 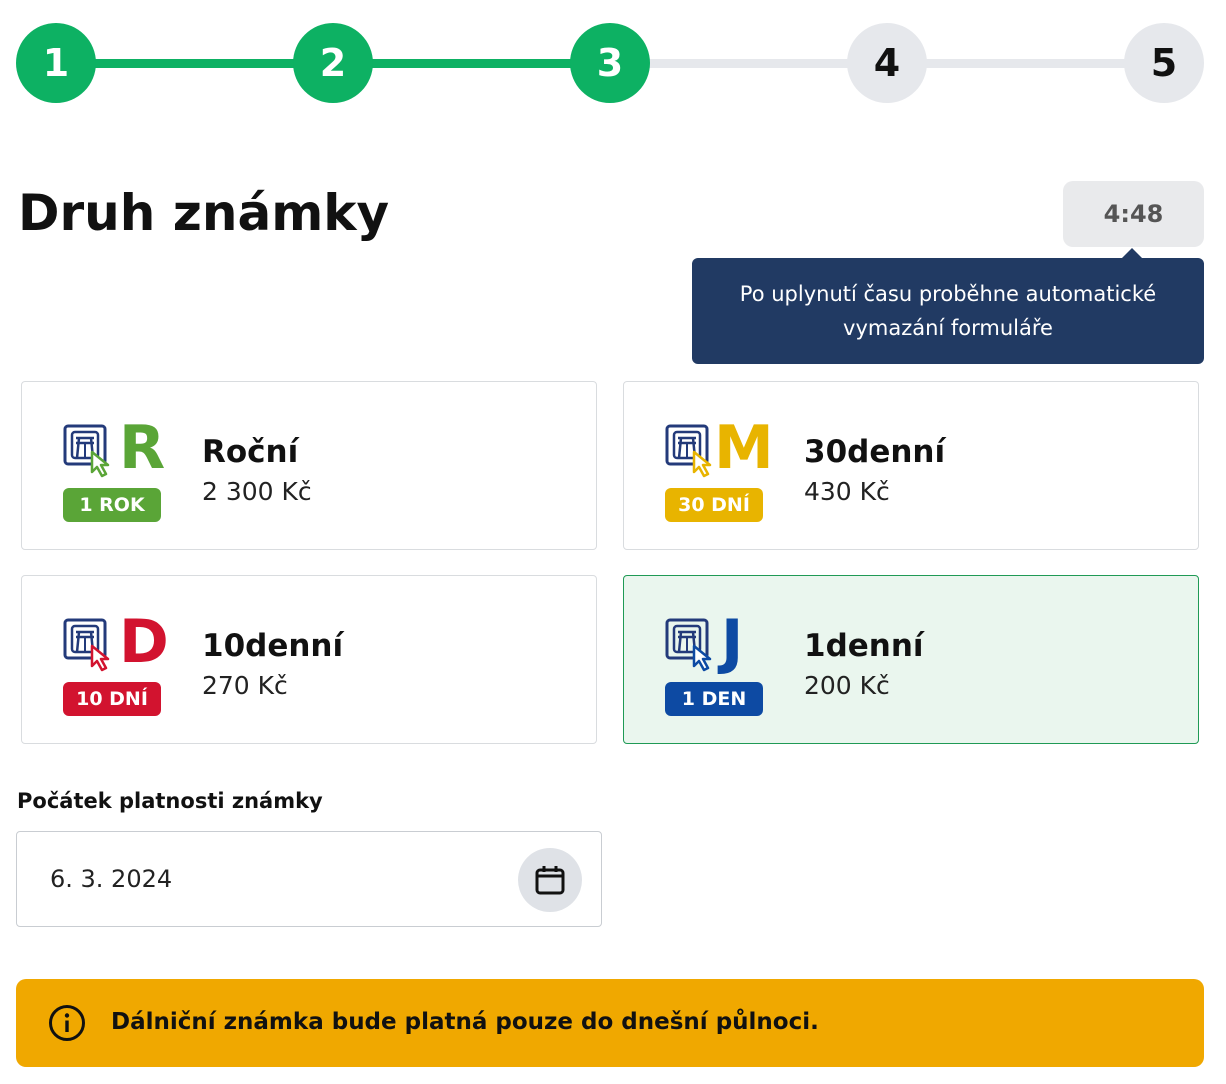 I want to click on progress-stepper: 1 2 3 4 5, so click(x=610, y=63).